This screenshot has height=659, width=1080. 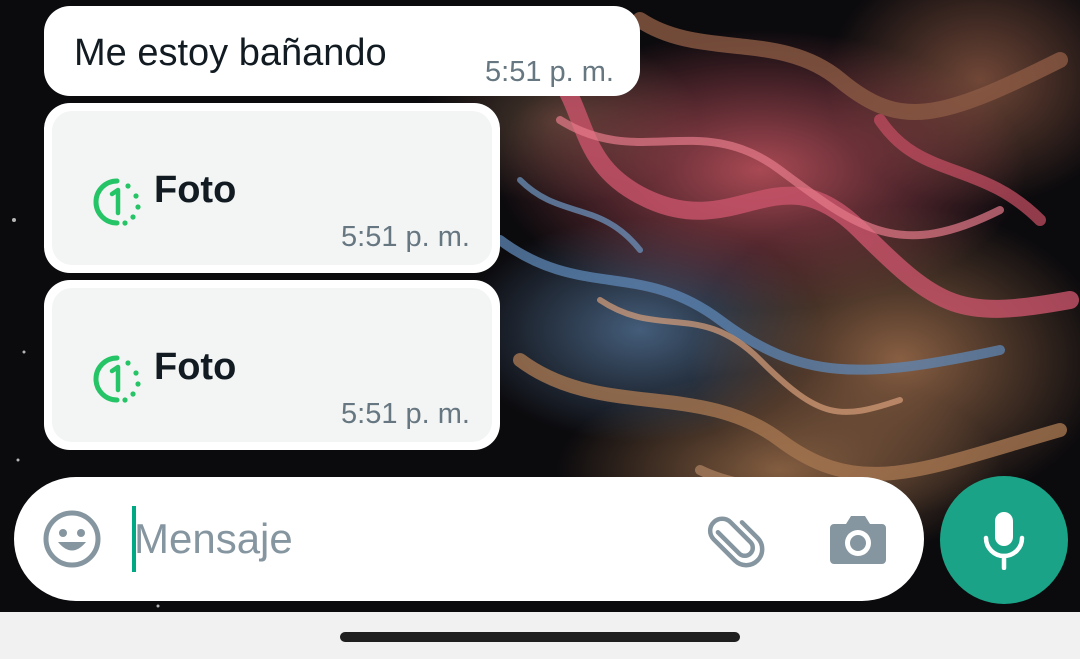 What do you see at coordinates (858, 539) in the screenshot?
I see `camera-icon` at bounding box center [858, 539].